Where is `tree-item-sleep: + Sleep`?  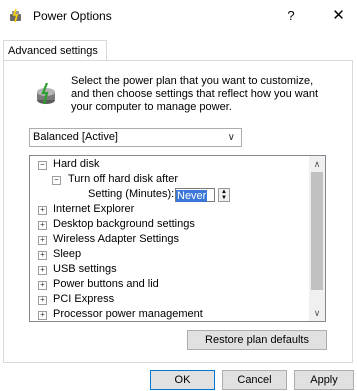
tree-item-sleep: + Sleep is located at coordinates (173, 254).